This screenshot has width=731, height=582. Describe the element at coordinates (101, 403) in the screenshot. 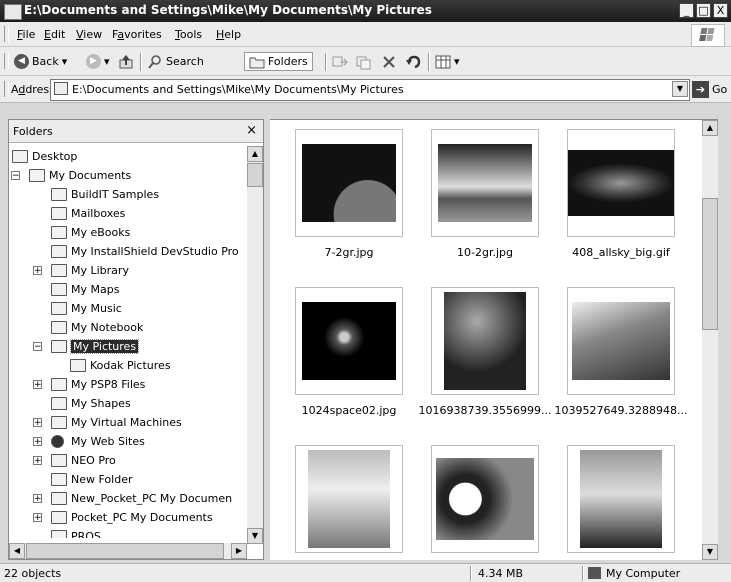

I see `tree-item-label: My Shapes` at that location.